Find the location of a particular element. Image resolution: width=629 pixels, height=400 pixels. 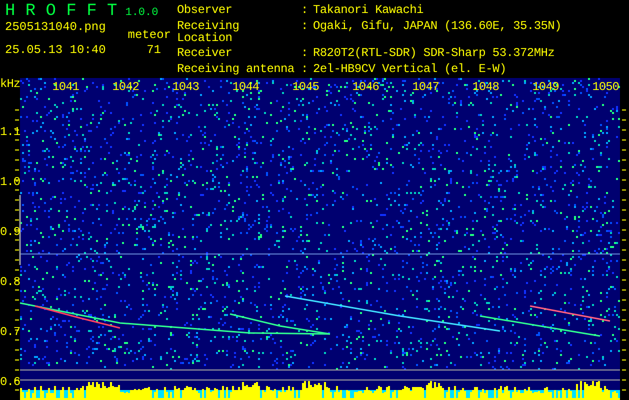

info-label: Receiving antenna is located at coordinates (236, 70).